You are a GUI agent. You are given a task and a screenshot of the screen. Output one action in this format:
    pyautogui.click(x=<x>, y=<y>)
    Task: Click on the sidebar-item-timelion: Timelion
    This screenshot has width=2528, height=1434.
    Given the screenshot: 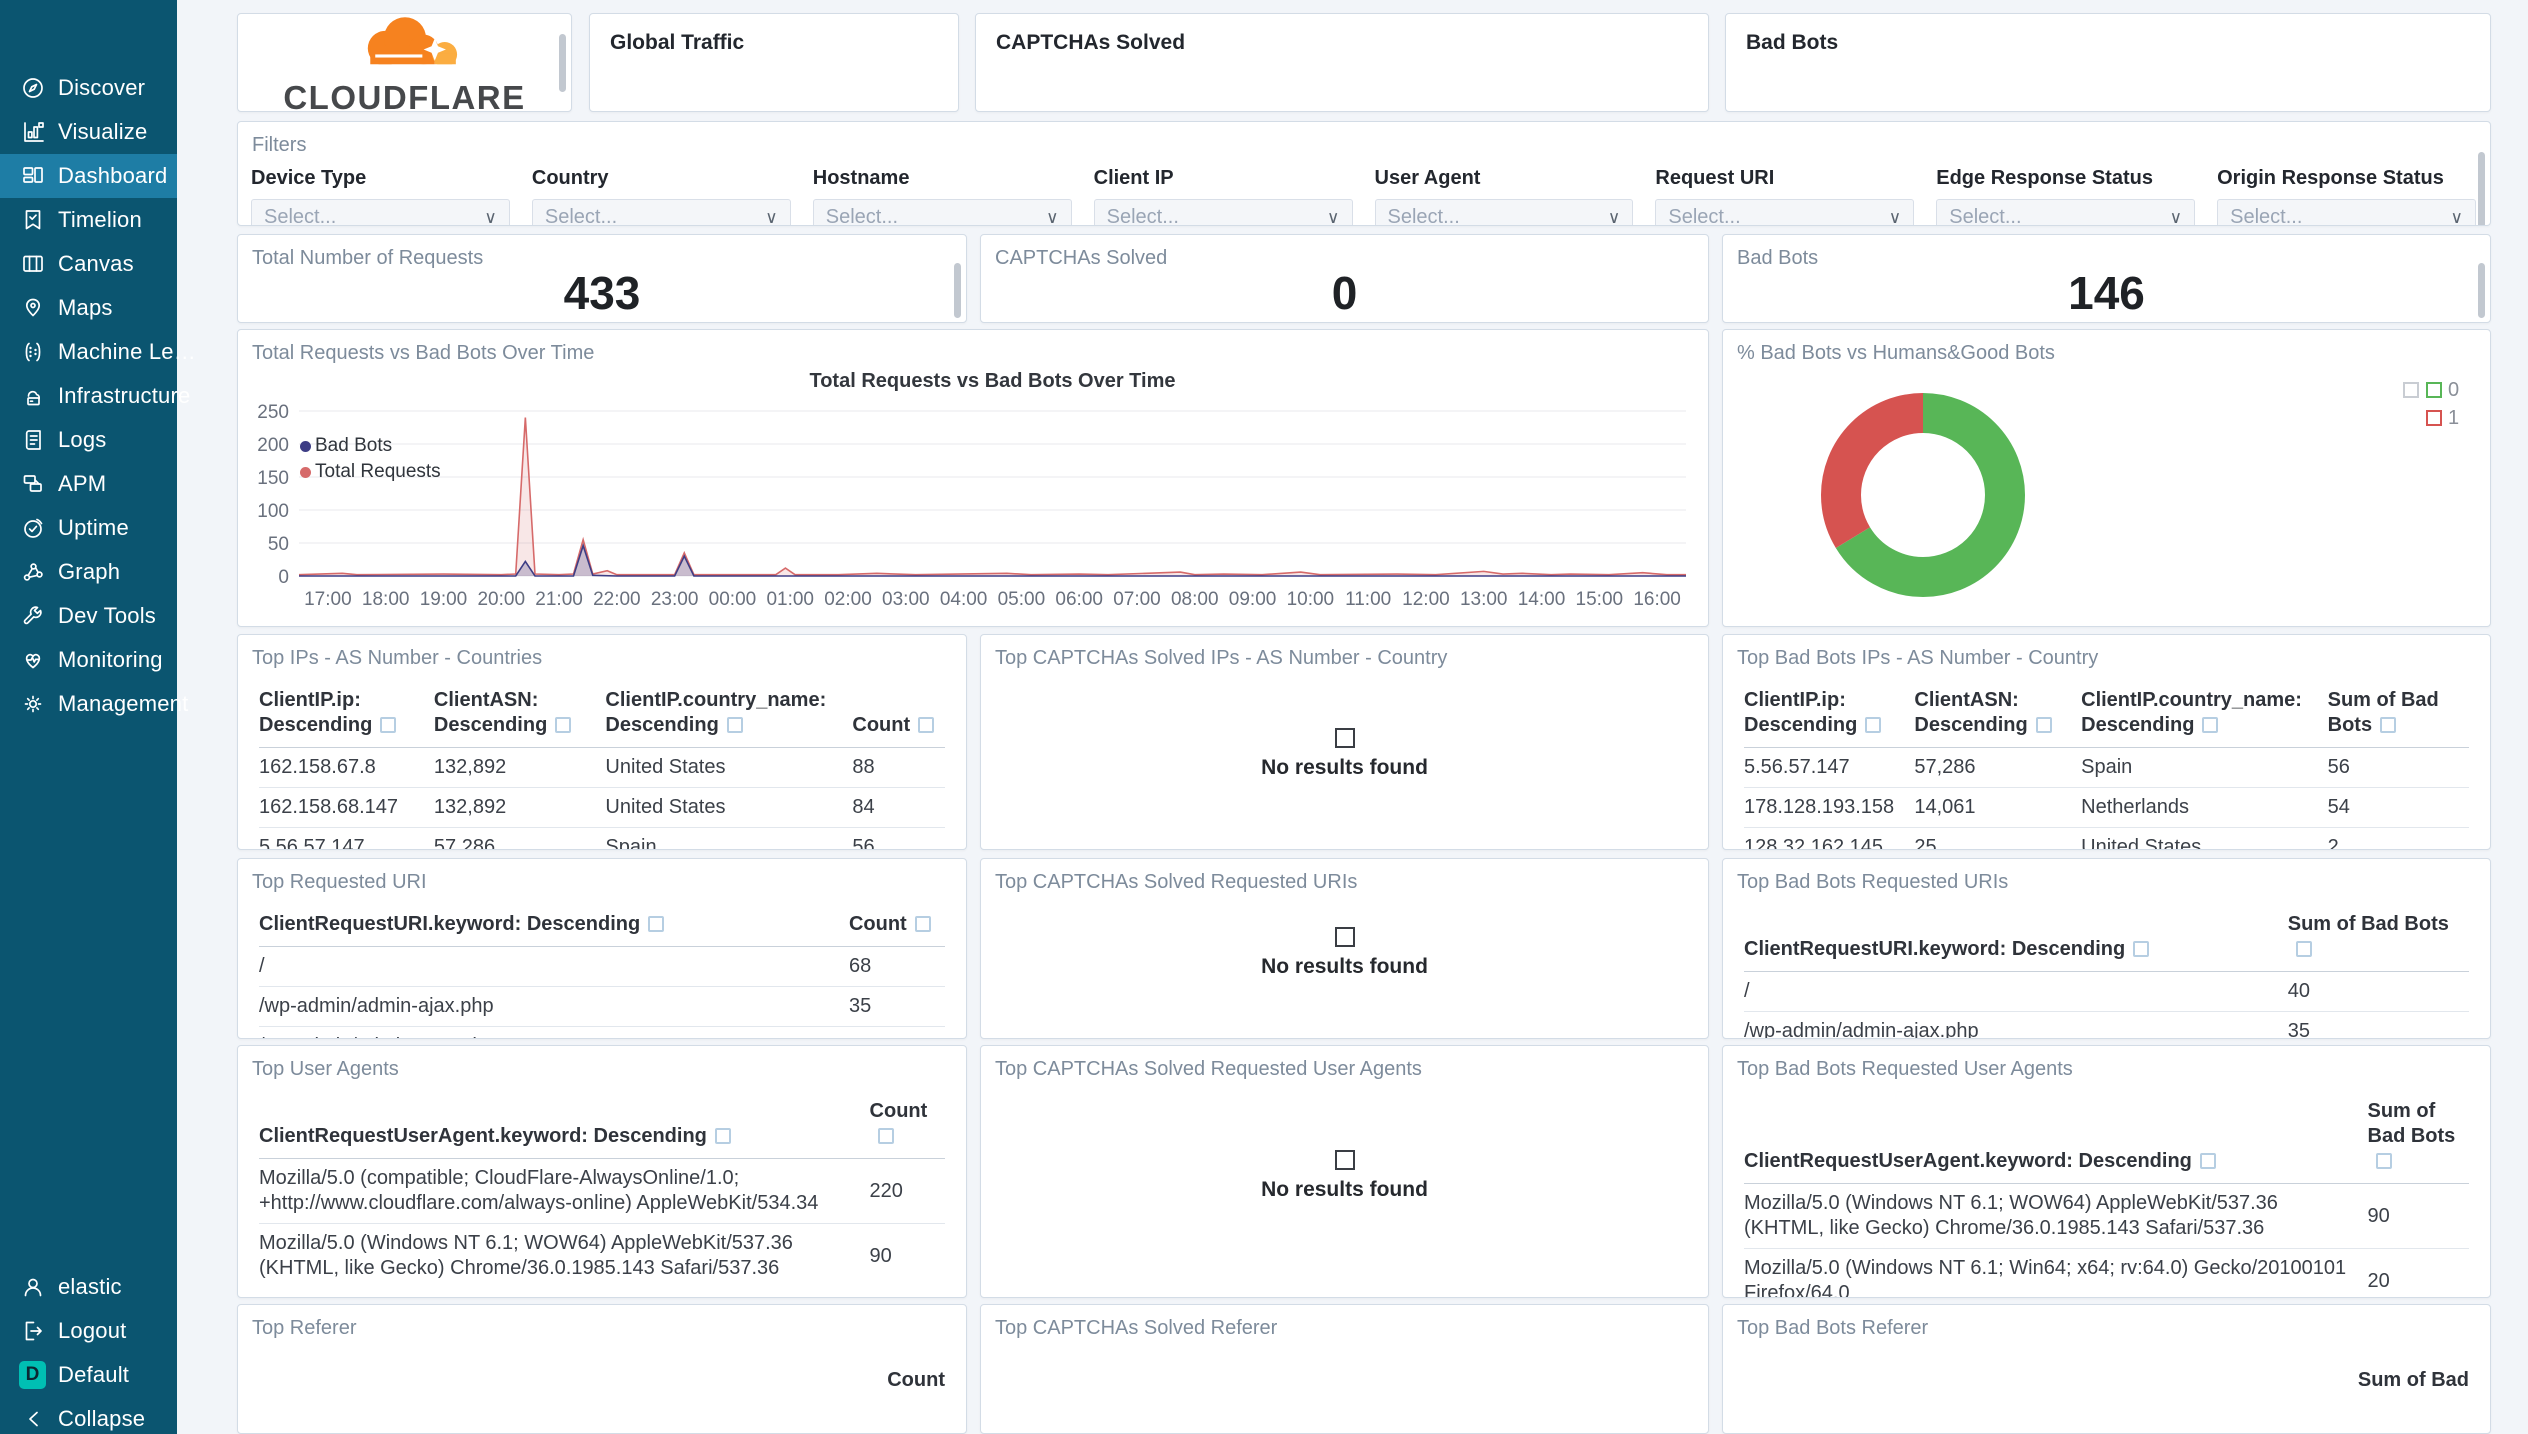 What is the action you would take?
    pyautogui.click(x=88, y=220)
    